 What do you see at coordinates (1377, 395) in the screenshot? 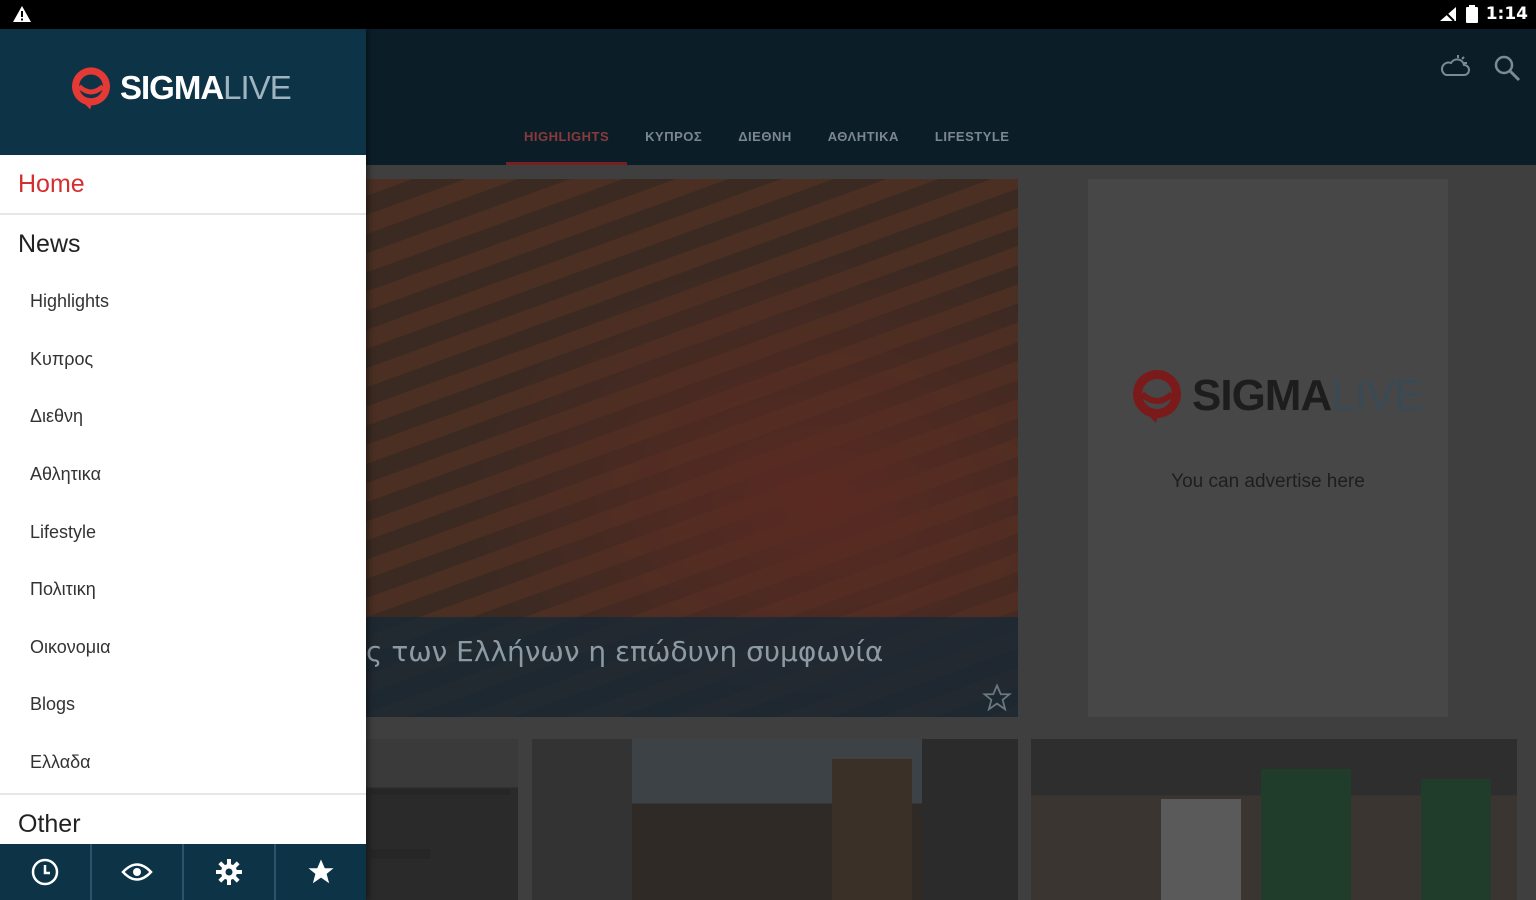
I see `ad-brand-live: LIVE` at bounding box center [1377, 395].